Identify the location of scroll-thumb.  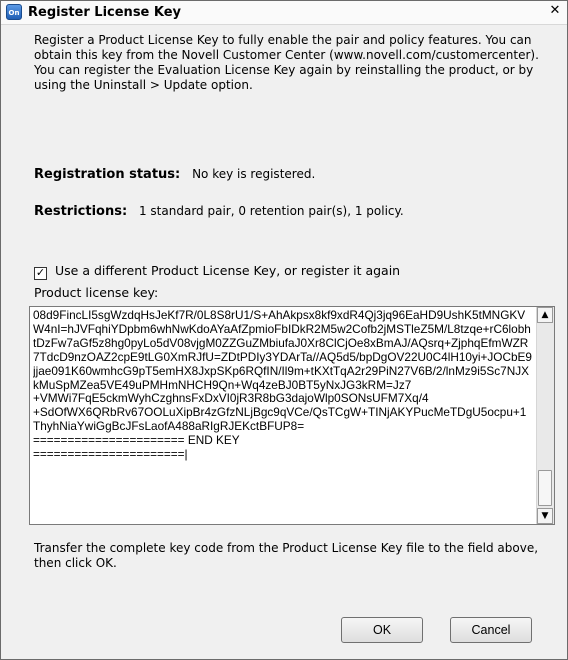
(545, 488).